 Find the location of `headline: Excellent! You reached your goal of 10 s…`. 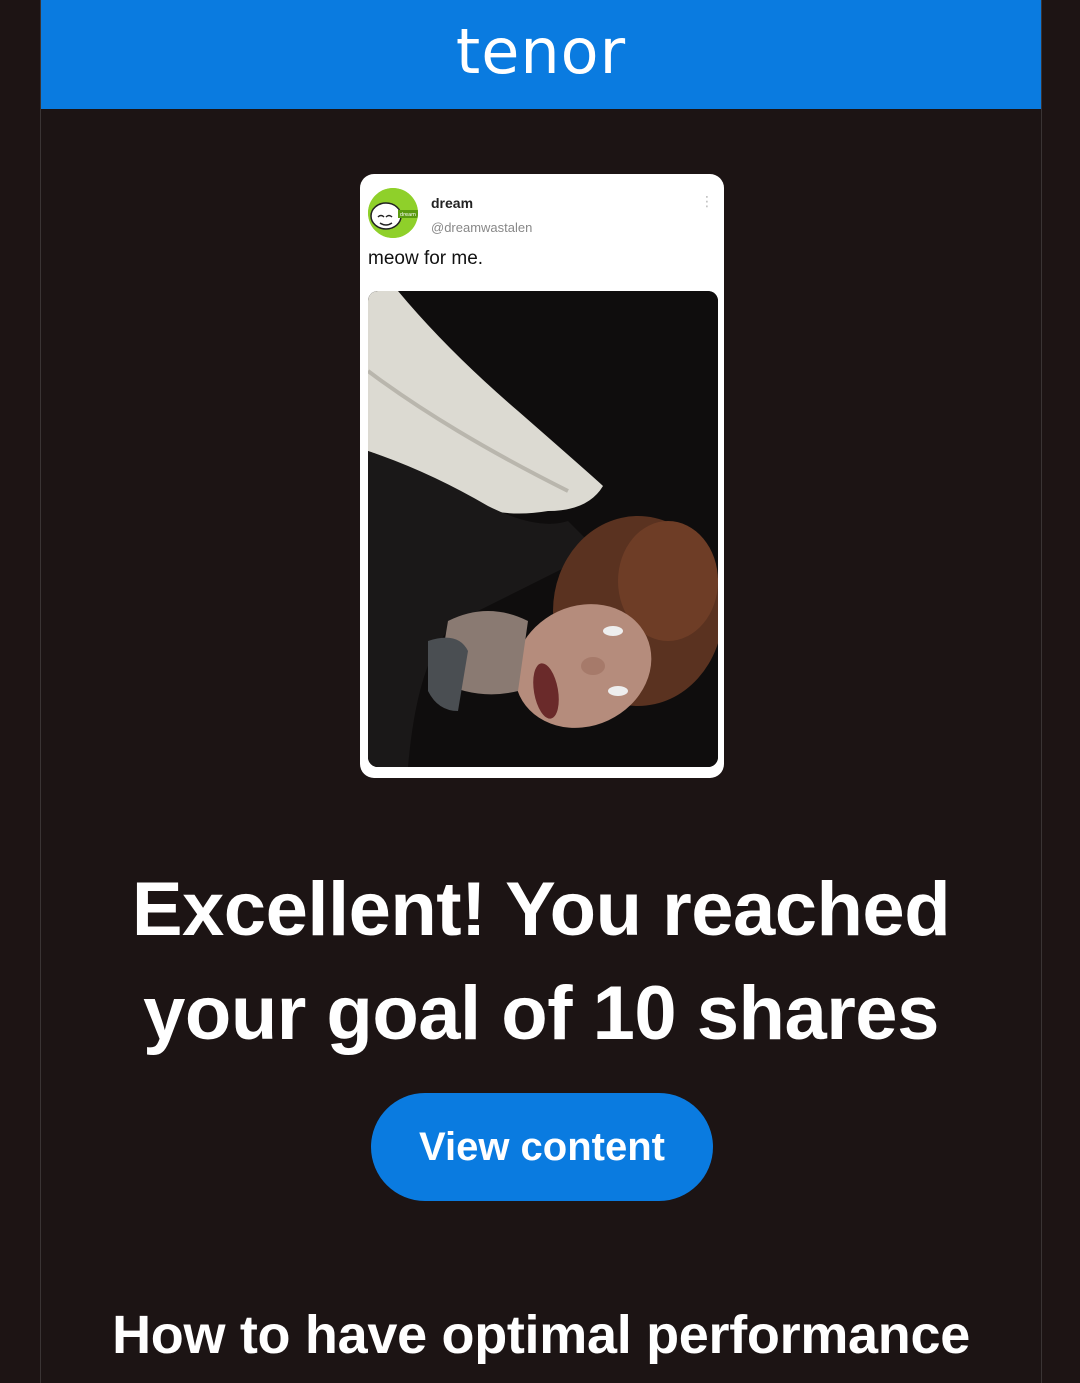

headline: Excellent! You reached your goal of 10 s… is located at coordinates (541, 962).